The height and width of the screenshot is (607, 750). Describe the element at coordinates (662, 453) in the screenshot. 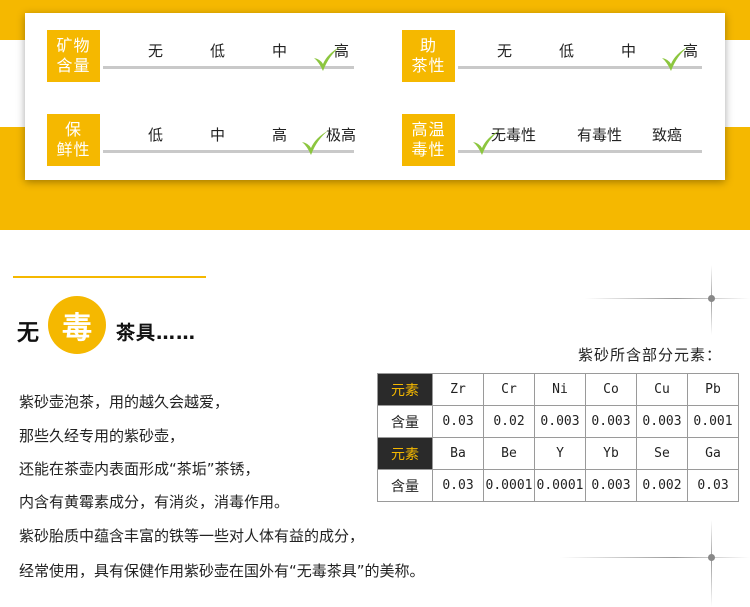

I see `table-cell: Se` at that location.